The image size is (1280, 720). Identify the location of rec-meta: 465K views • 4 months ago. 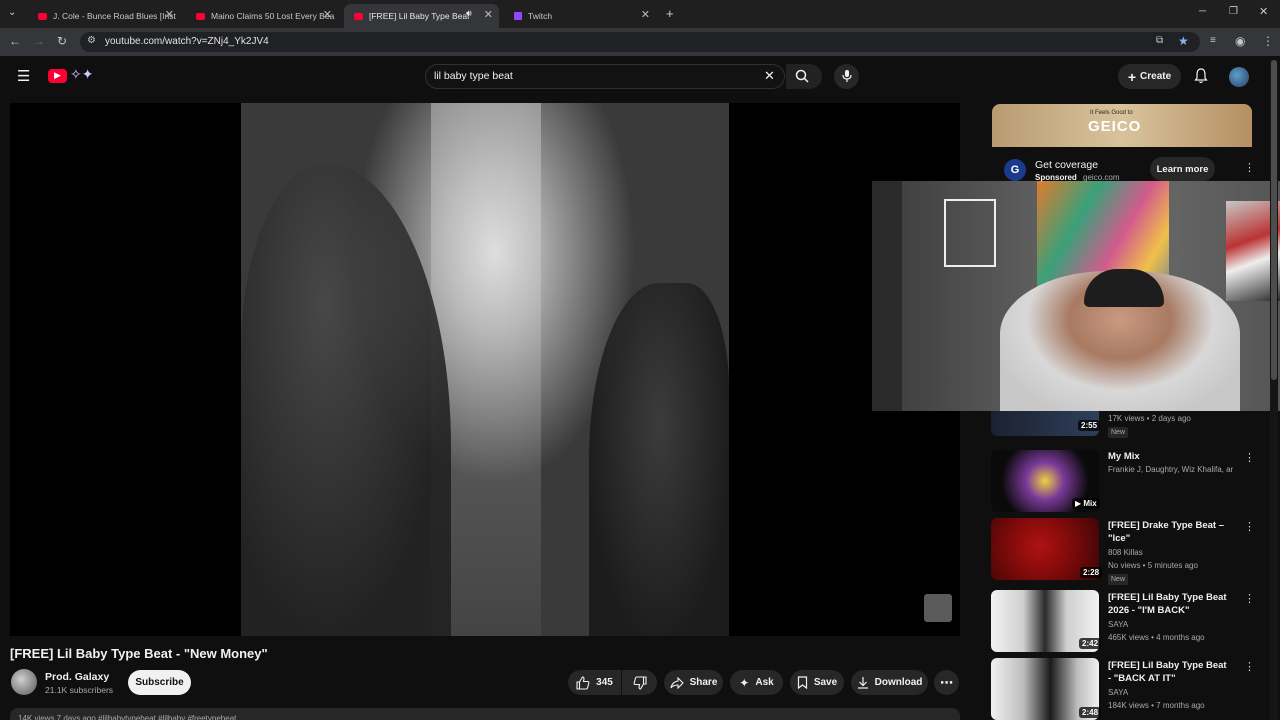
(1156, 637).